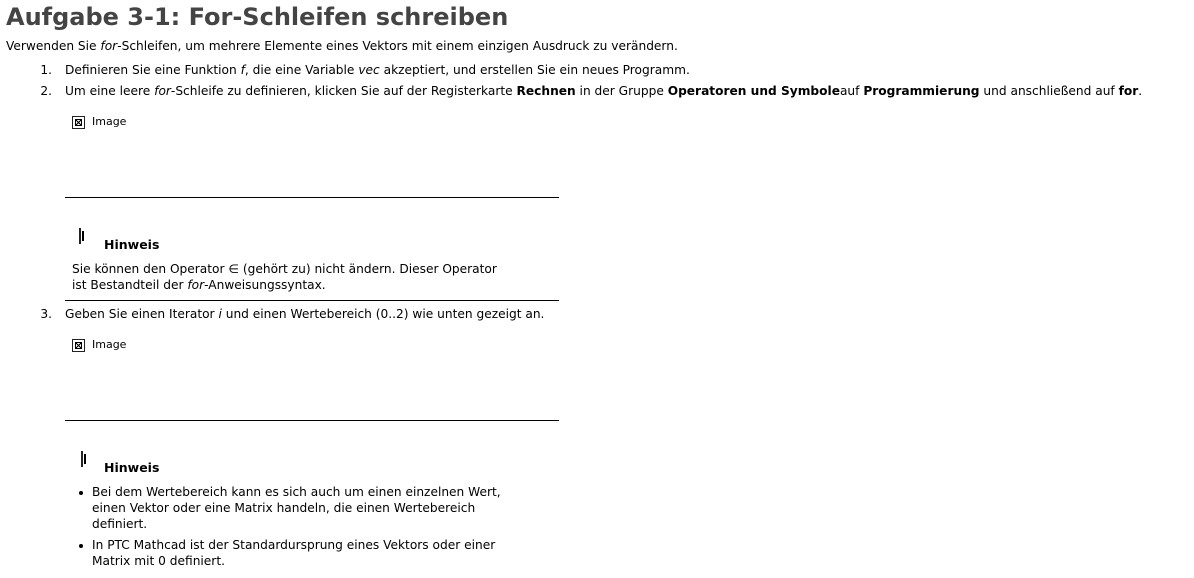 This screenshot has width=1194, height=578. I want to click on image-placeholder-1: Image, so click(99, 122).